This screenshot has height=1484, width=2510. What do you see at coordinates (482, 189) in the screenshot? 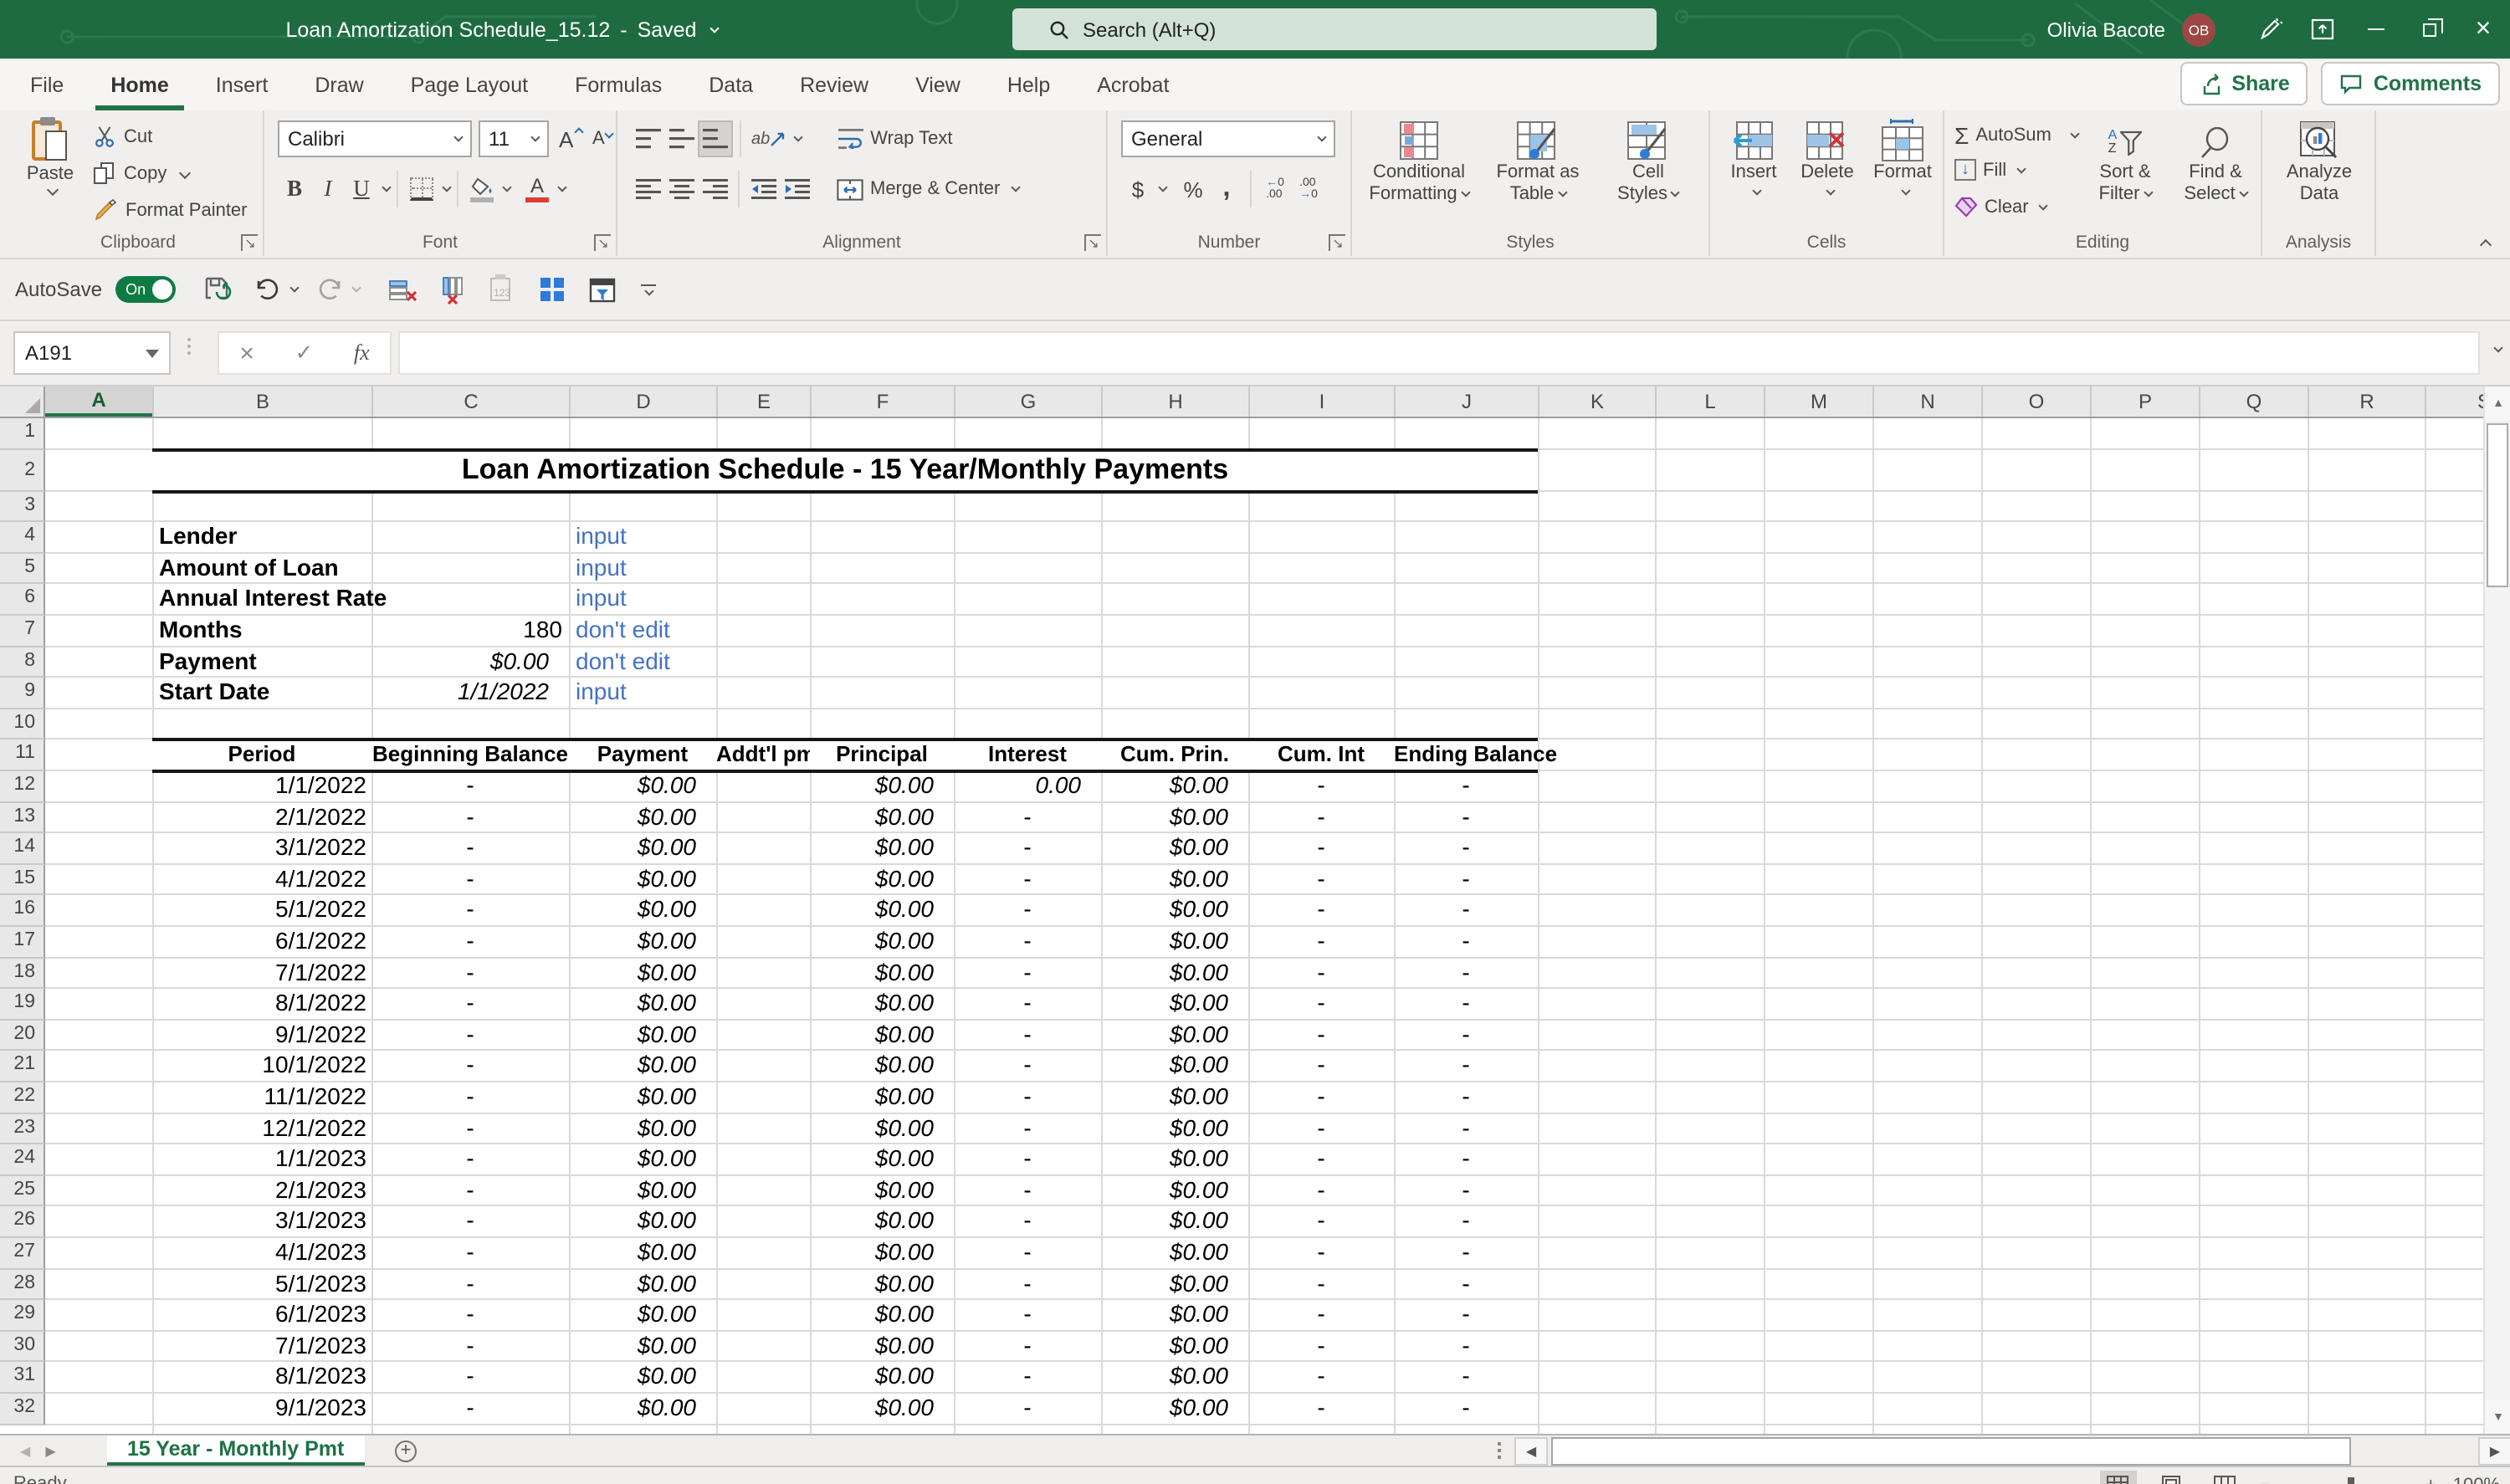
I see `fill-color-button` at bounding box center [482, 189].